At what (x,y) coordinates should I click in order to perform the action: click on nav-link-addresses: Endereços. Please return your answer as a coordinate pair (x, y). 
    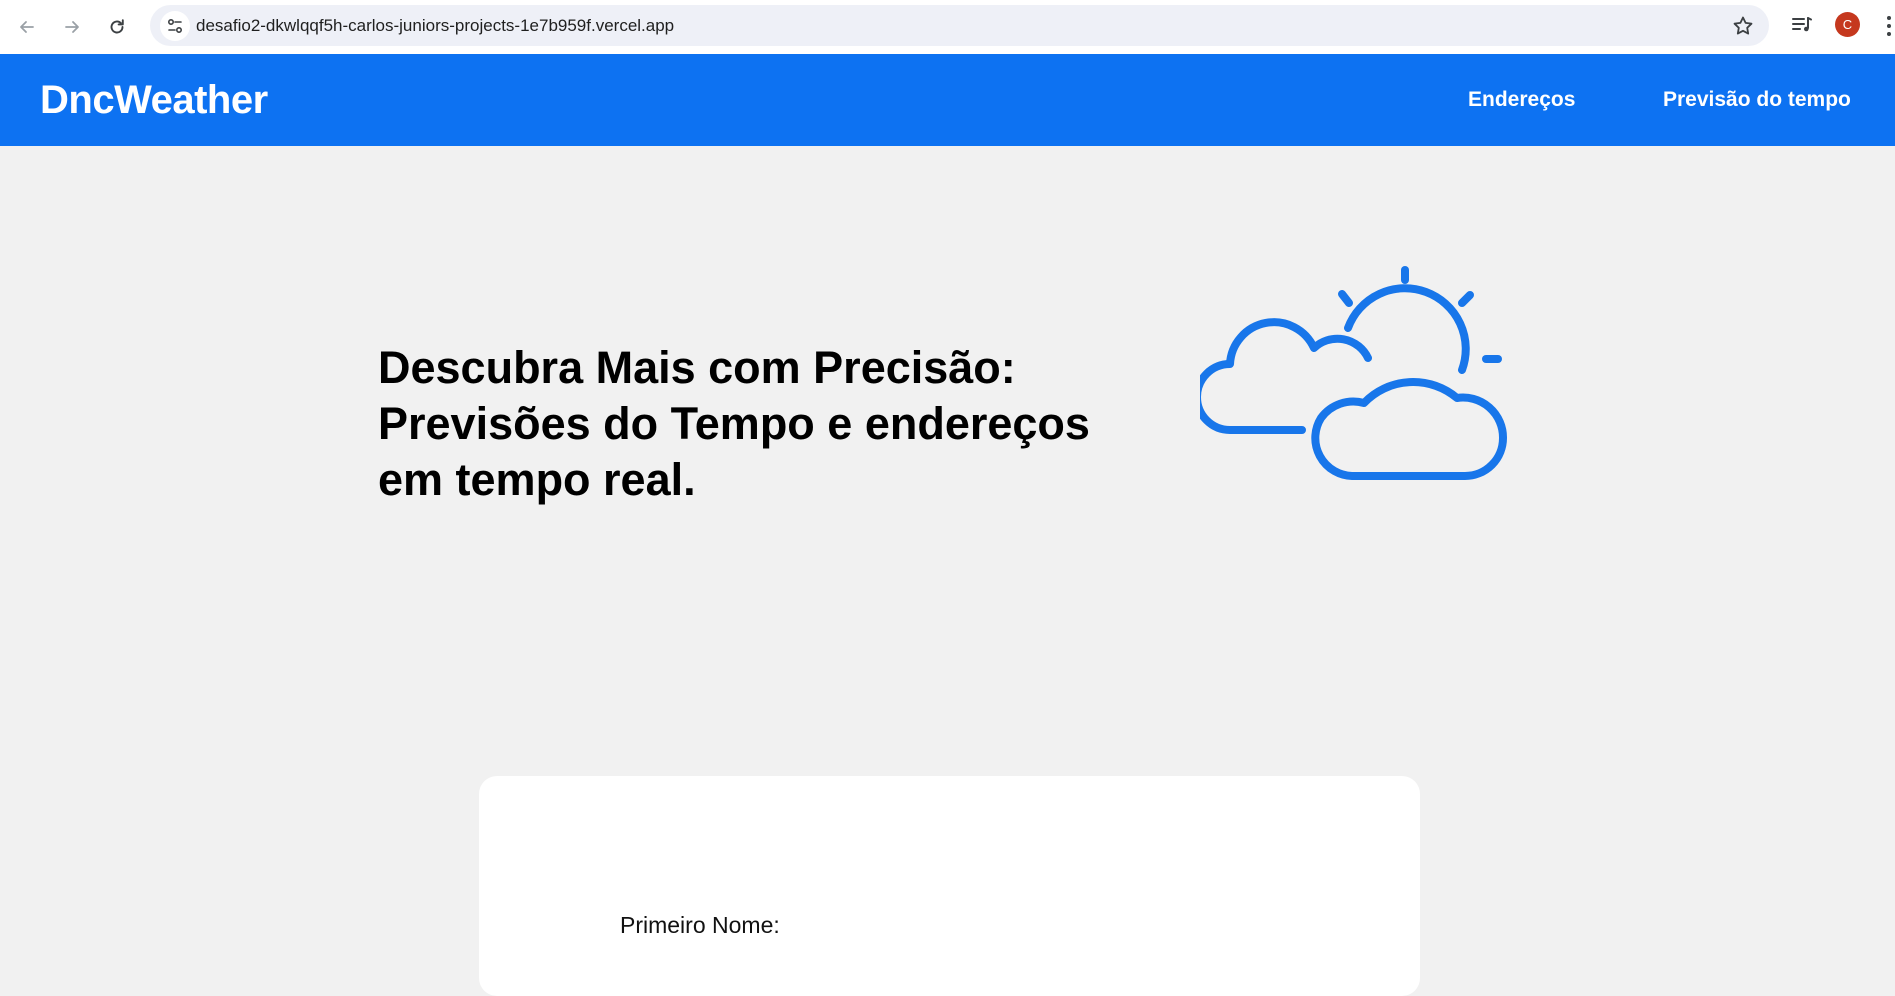
    Looking at the image, I should click on (1521, 100).